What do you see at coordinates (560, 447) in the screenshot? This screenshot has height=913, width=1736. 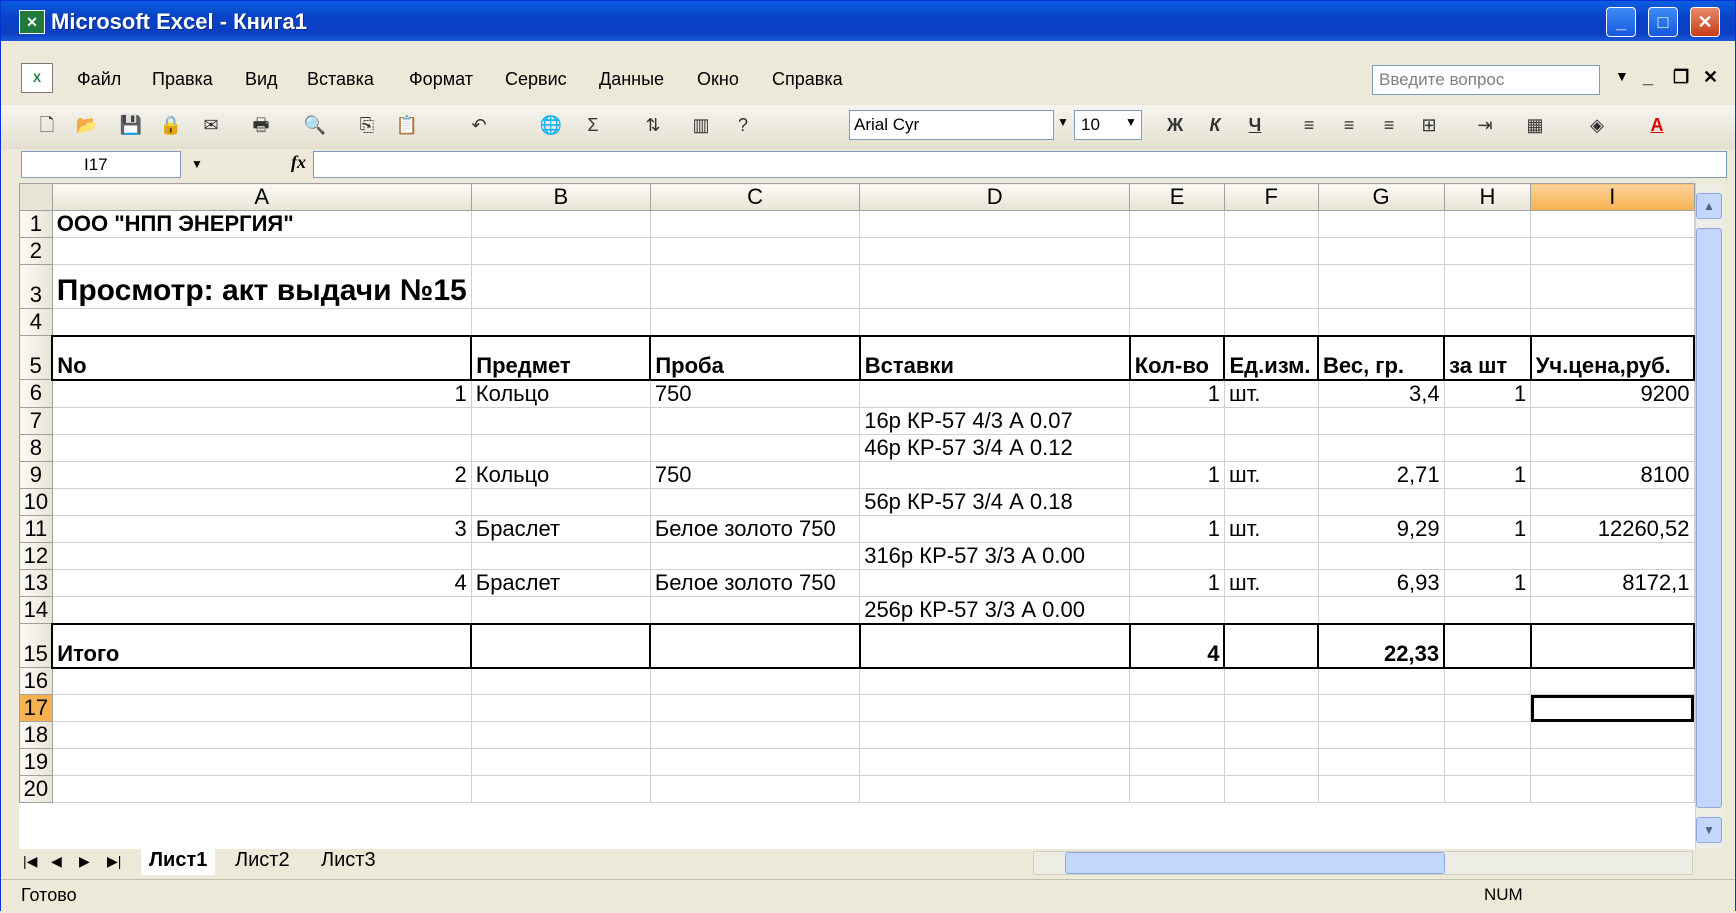 I see `cell-b8` at bounding box center [560, 447].